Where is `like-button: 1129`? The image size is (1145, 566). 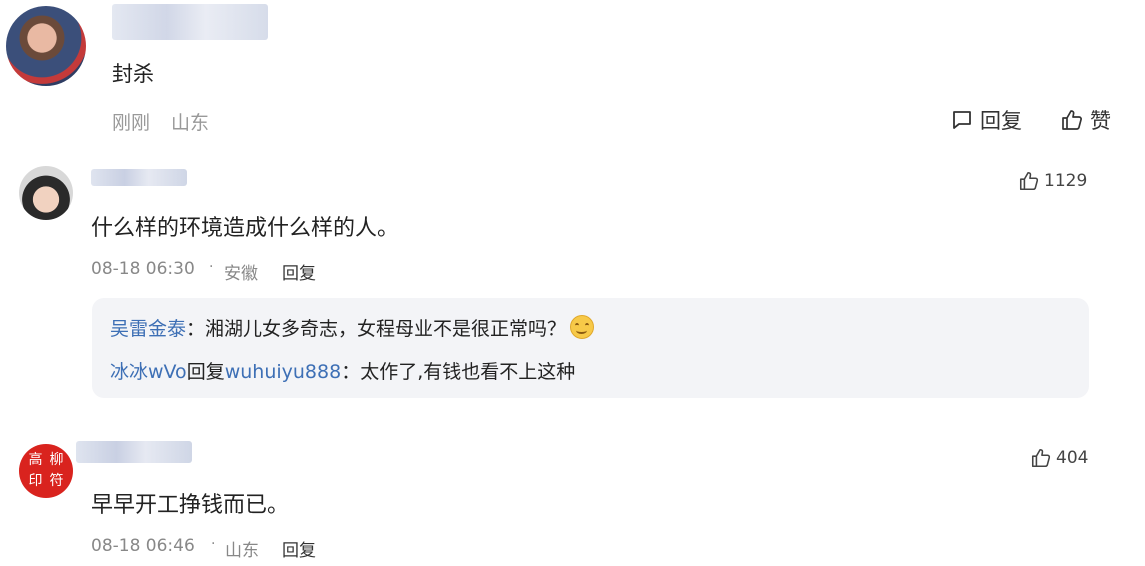 like-button: 1129 is located at coordinates (1052, 181).